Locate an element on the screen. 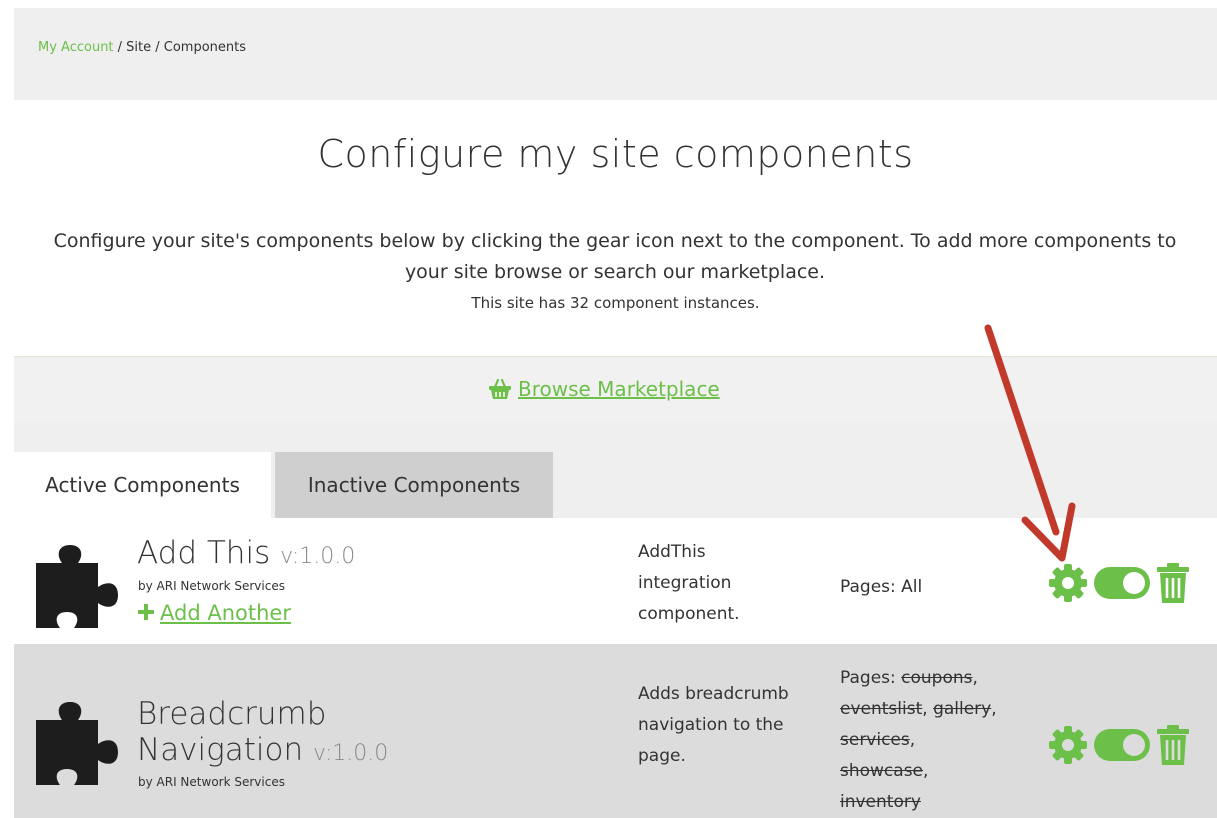 This screenshot has width=1217, height=818. add-another-button: Add Another is located at coordinates (214, 613).